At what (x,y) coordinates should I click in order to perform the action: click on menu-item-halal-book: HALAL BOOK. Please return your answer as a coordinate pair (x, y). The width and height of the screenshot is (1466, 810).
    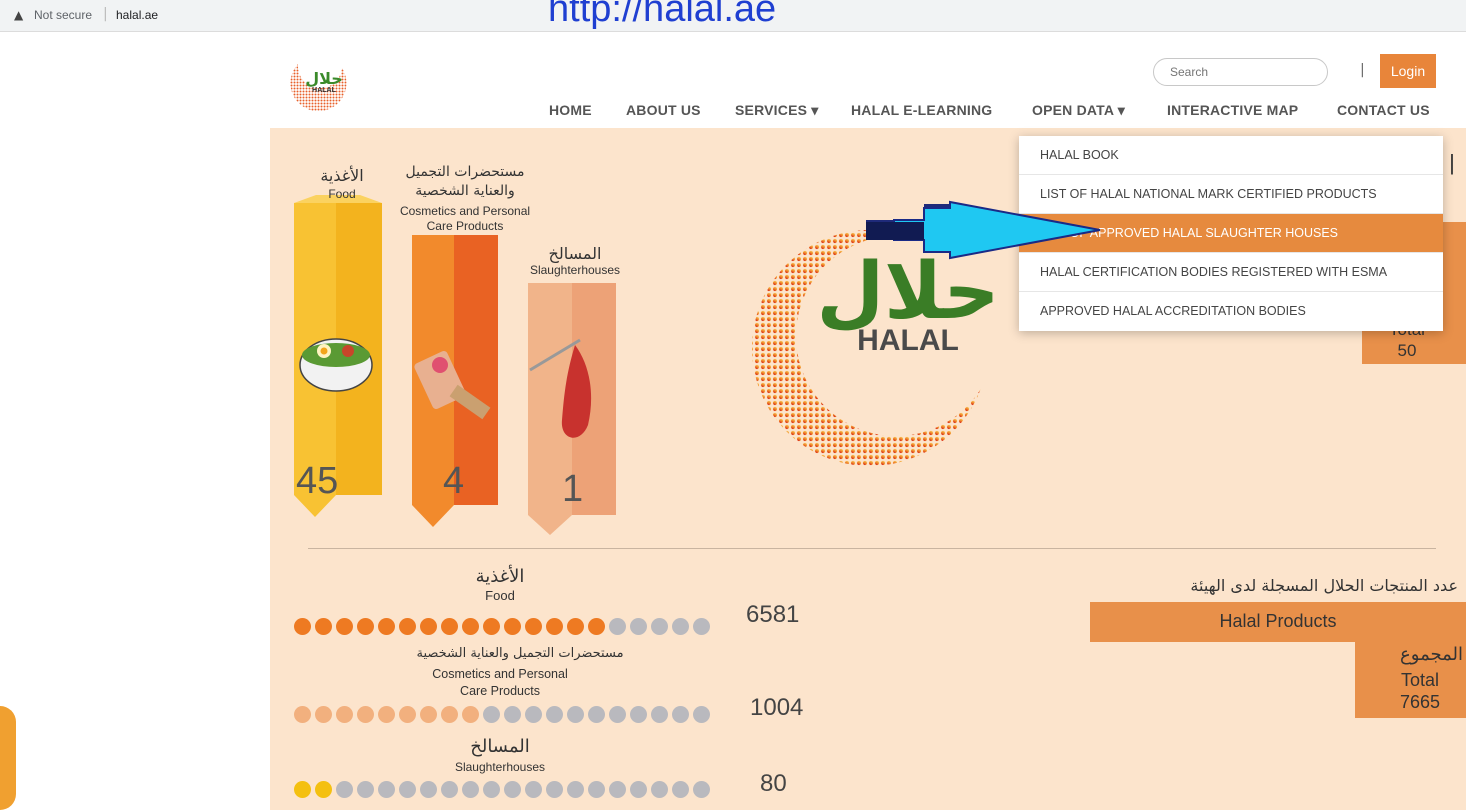
    Looking at the image, I should click on (1231, 155).